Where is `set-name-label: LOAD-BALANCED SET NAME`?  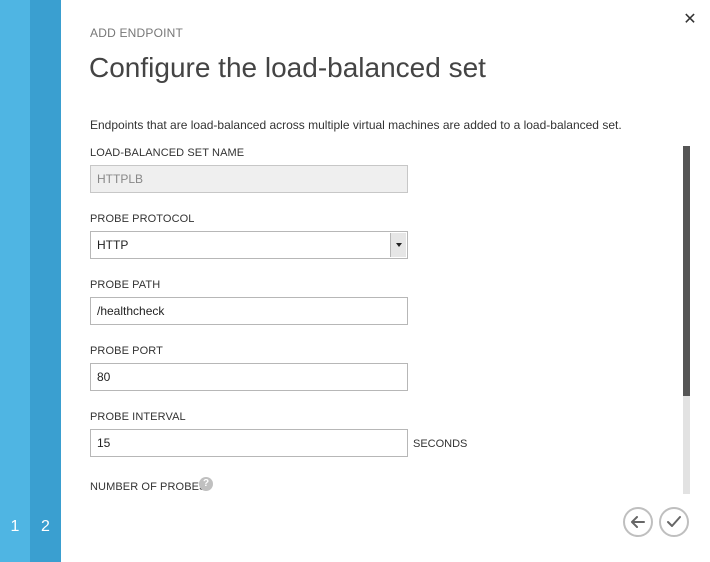
set-name-label: LOAD-BALANCED SET NAME is located at coordinates (167, 153).